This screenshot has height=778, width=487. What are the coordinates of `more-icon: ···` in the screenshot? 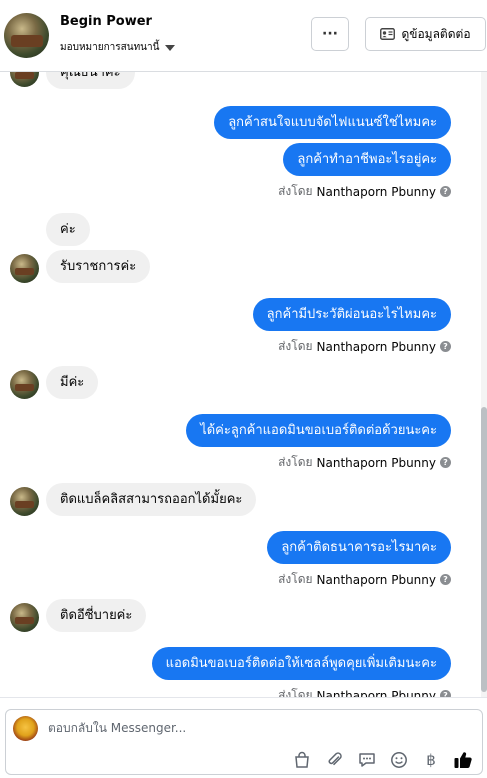 It's located at (330, 34).